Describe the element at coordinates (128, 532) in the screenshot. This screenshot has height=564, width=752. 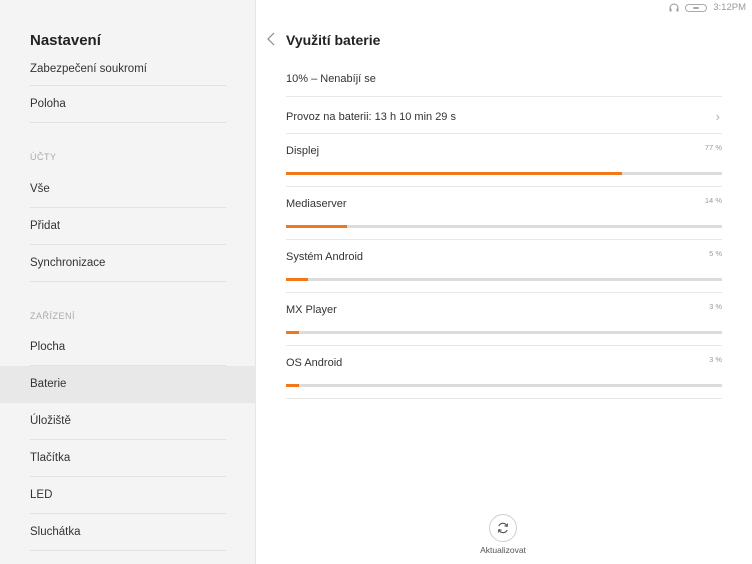
I see `sidebar-item-headphones: Sluchátka` at that location.